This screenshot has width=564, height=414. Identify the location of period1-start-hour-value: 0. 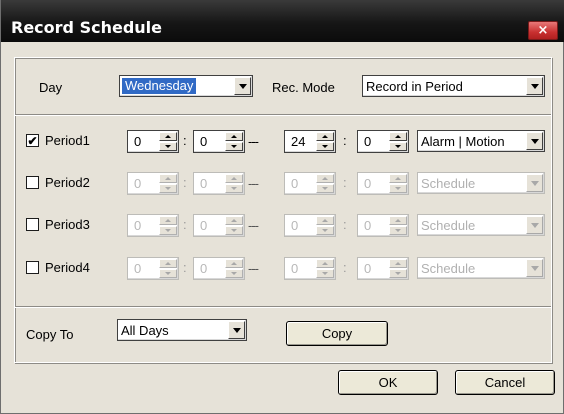
(138, 141).